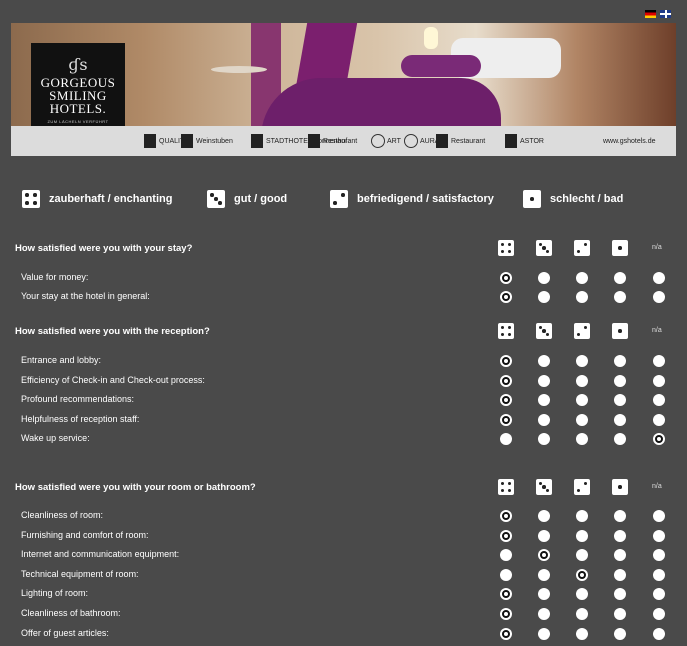 This screenshot has height=646, width=687. Describe the element at coordinates (506, 487) in the screenshot. I see `die-4-icon` at that location.